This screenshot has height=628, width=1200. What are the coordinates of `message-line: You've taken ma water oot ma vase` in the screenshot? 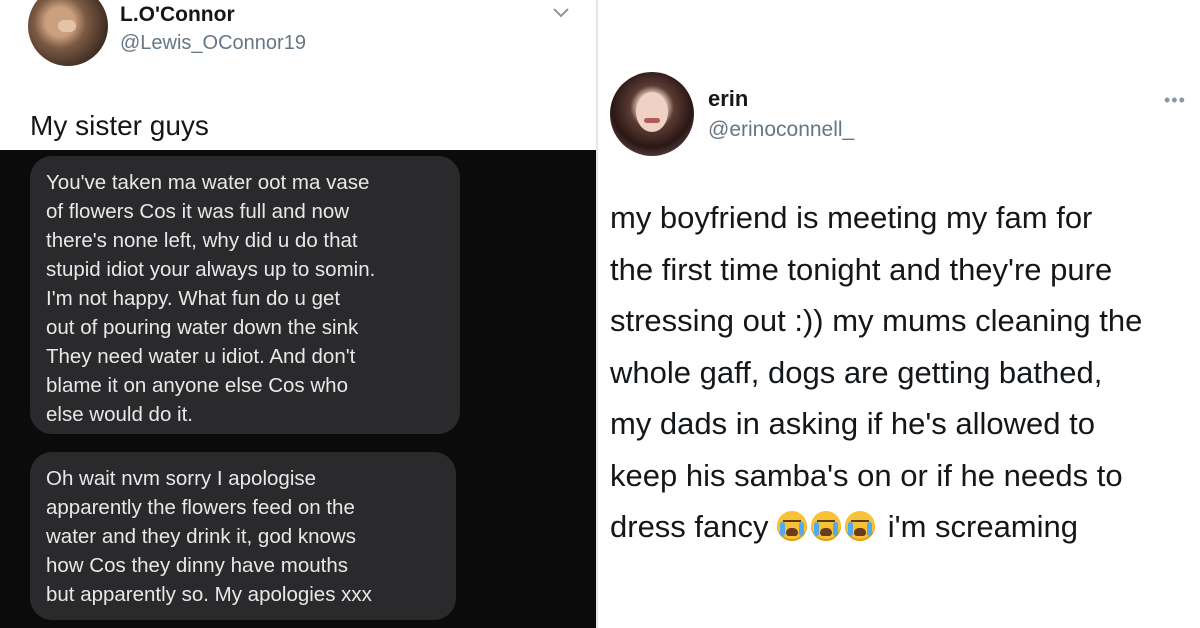 It's located at (208, 182).